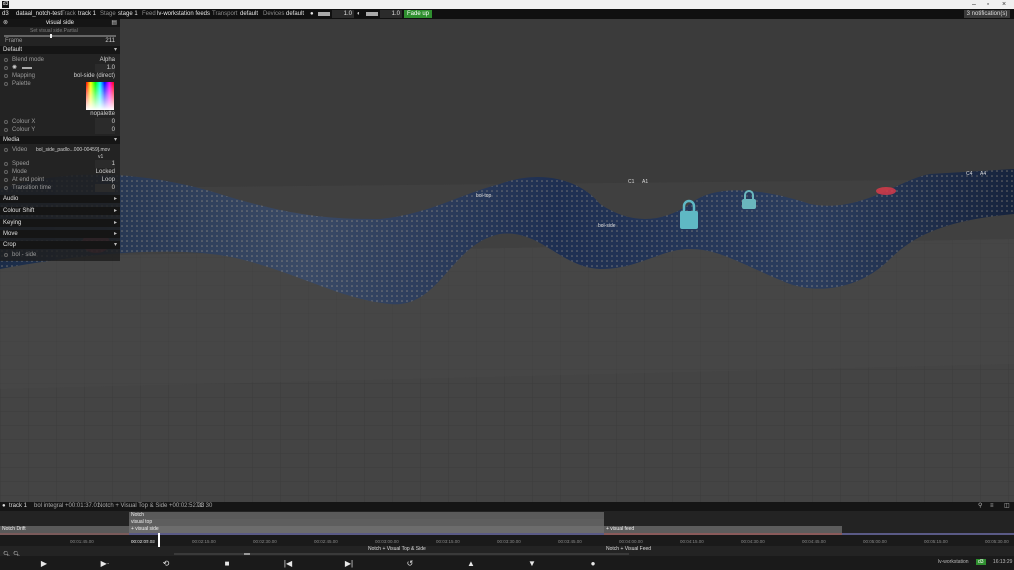  What do you see at coordinates (100, 96) in the screenshot?
I see `palette-swatch` at bounding box center [100, 96].